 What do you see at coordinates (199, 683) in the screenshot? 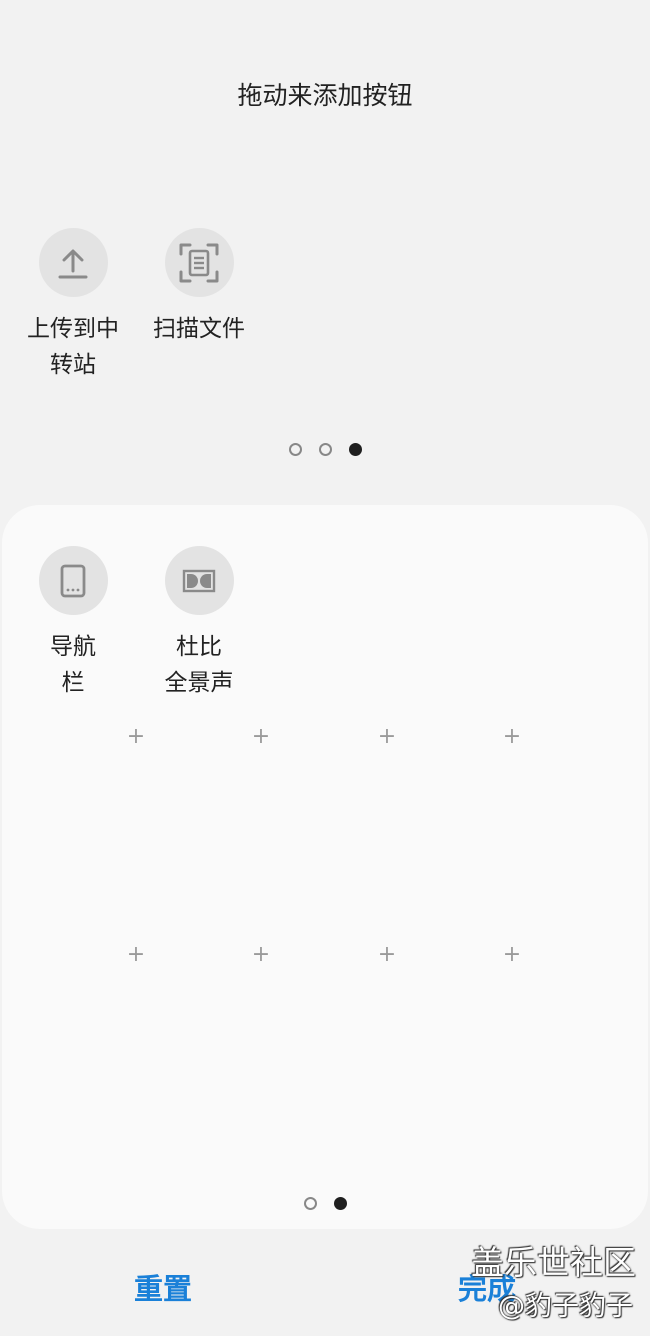
I see `button-label-line2: 全景声` at bounding box center [199, 683].